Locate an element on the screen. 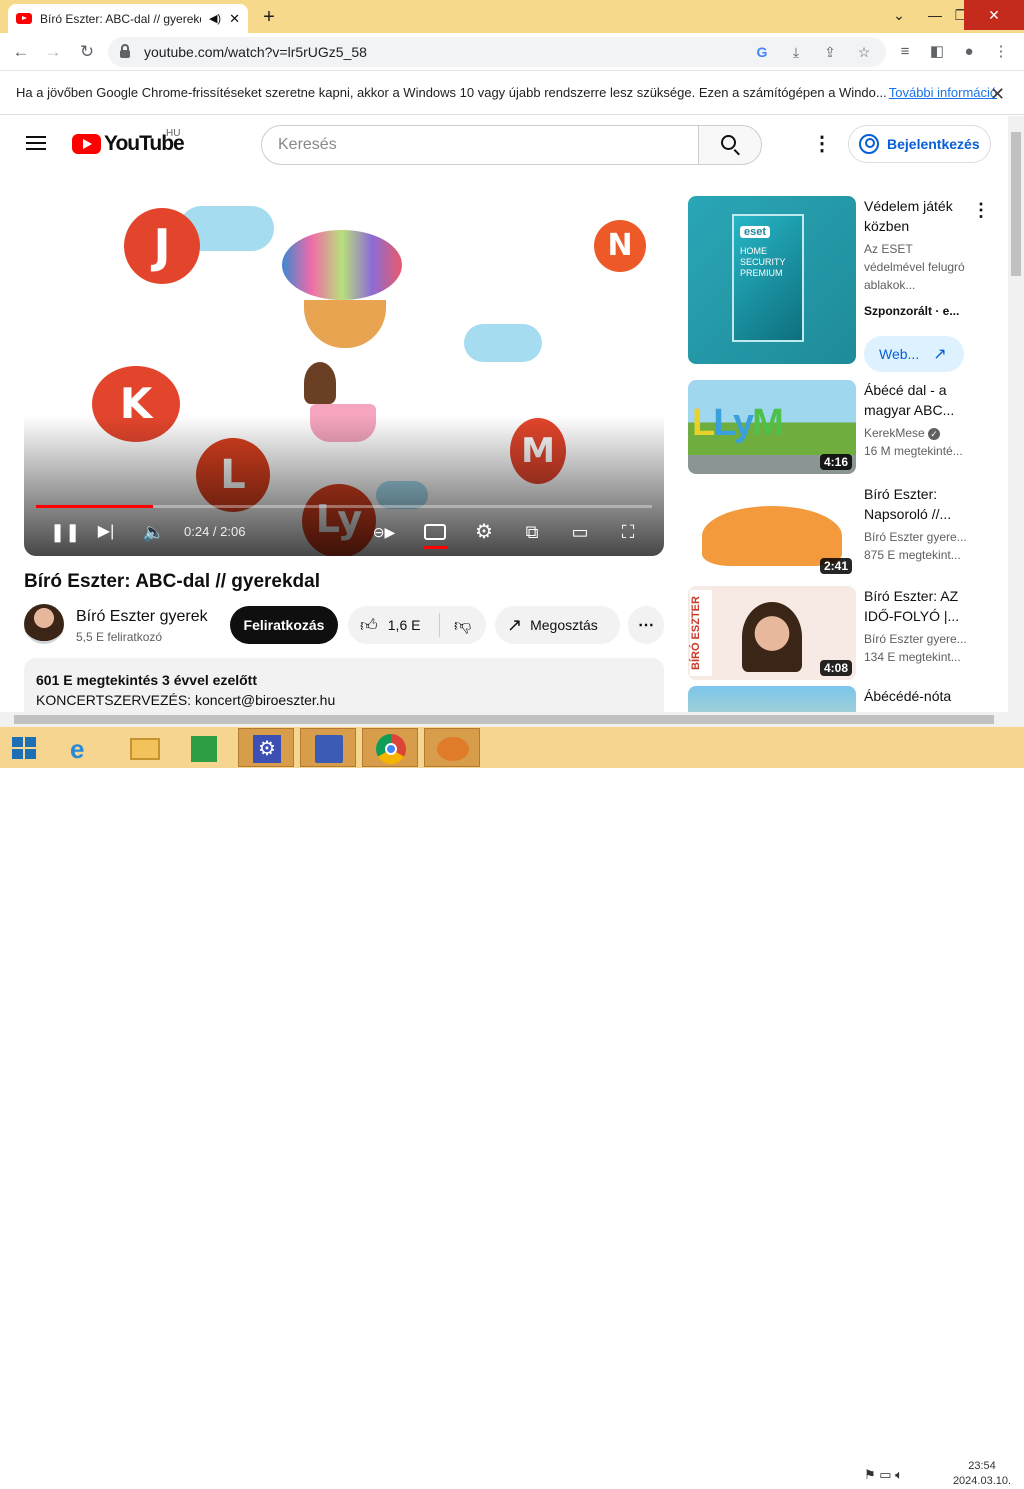 This screenshot has height=1489, width=1024. girl-character is located at coordinates (320, 383).